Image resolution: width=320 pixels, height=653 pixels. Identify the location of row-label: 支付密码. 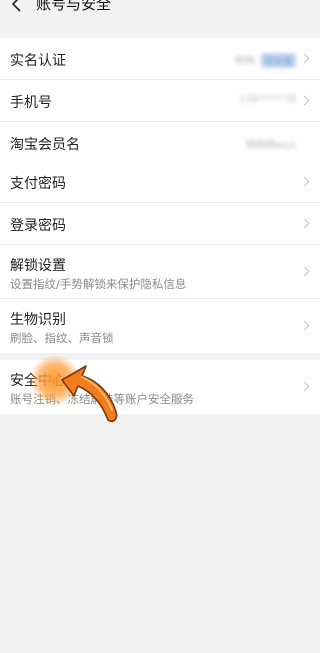
(38, 184).